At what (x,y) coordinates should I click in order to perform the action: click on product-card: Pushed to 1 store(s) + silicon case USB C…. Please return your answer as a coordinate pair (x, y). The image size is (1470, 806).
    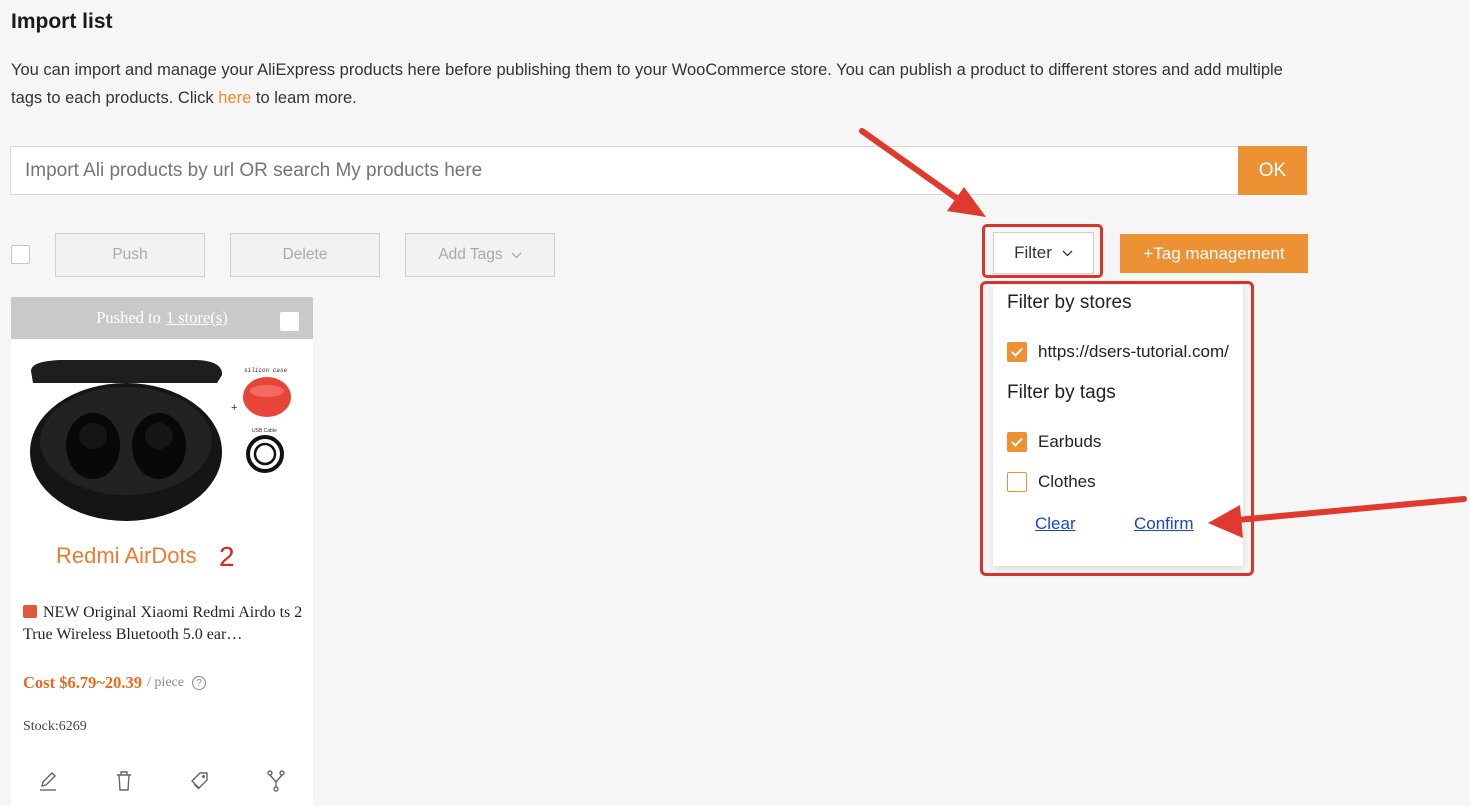
    Looking at the image, I should click on (162, 551).